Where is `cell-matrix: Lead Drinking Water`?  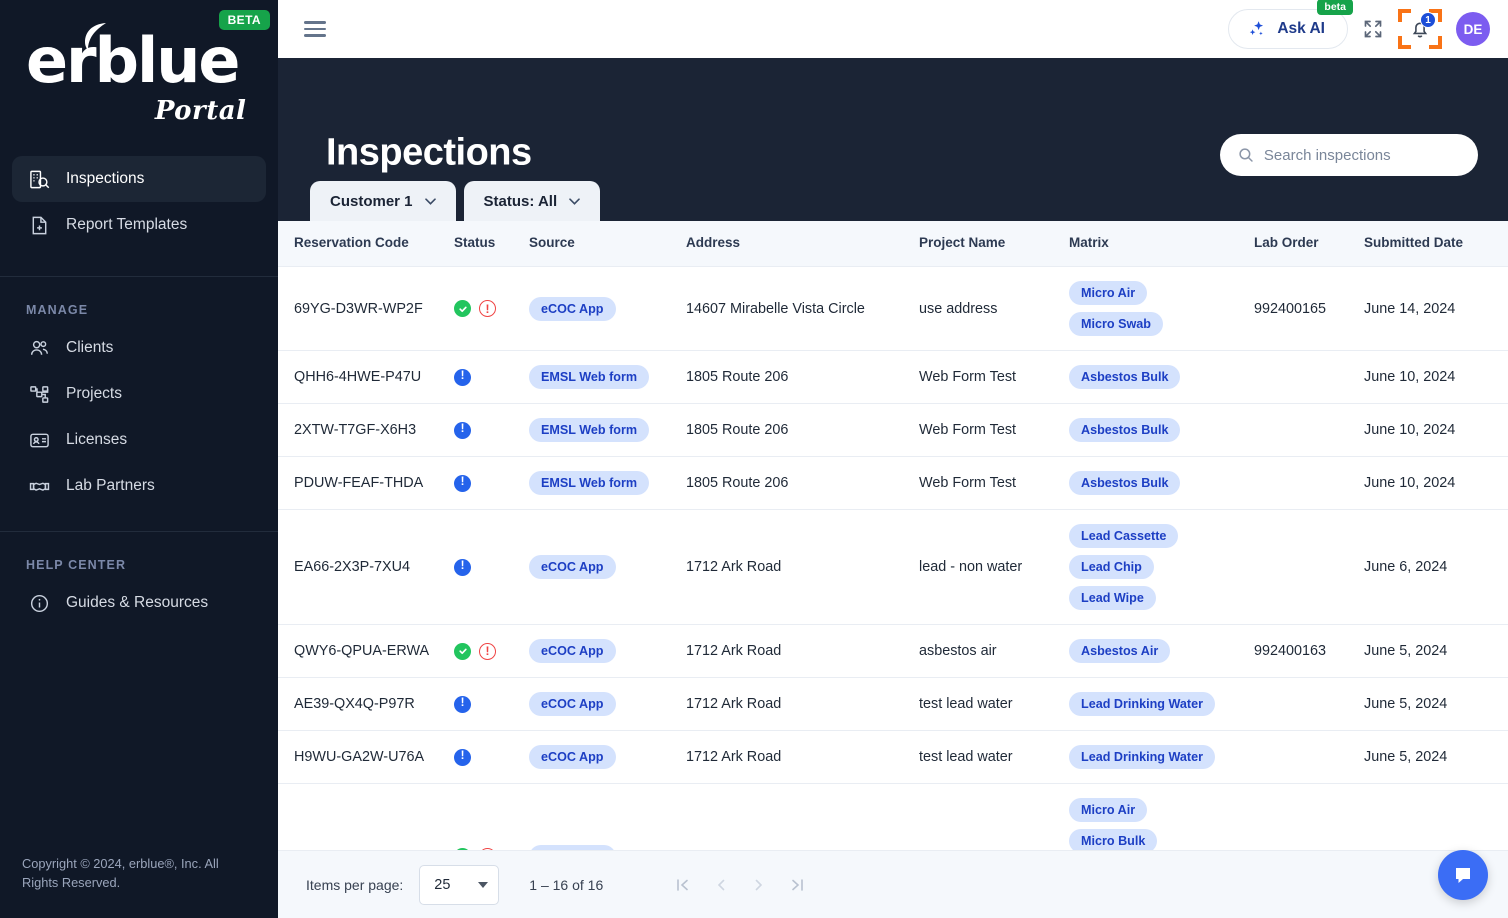
cell-matrix: Lead Drinking Water is located at coordinates (1161, 704).